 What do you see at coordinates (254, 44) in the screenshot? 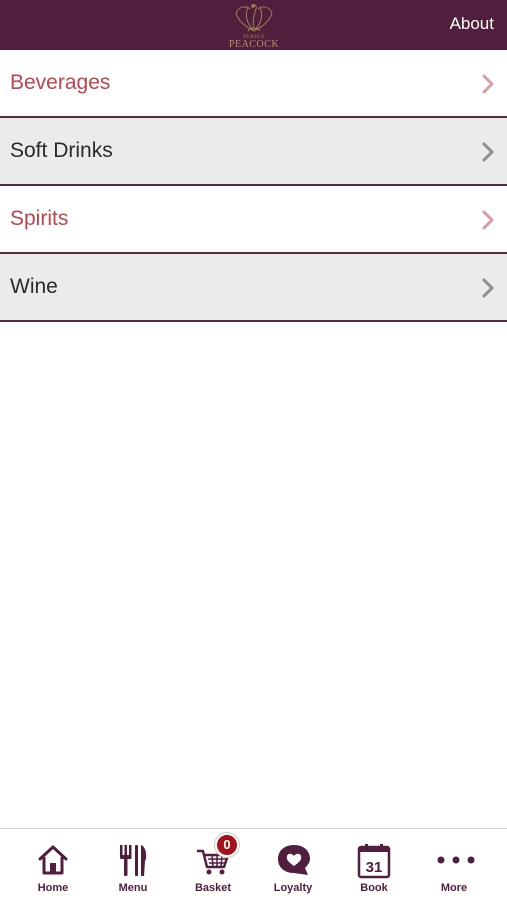
I see `logo-title: PEACOCK` at bounding box center [254, 44].